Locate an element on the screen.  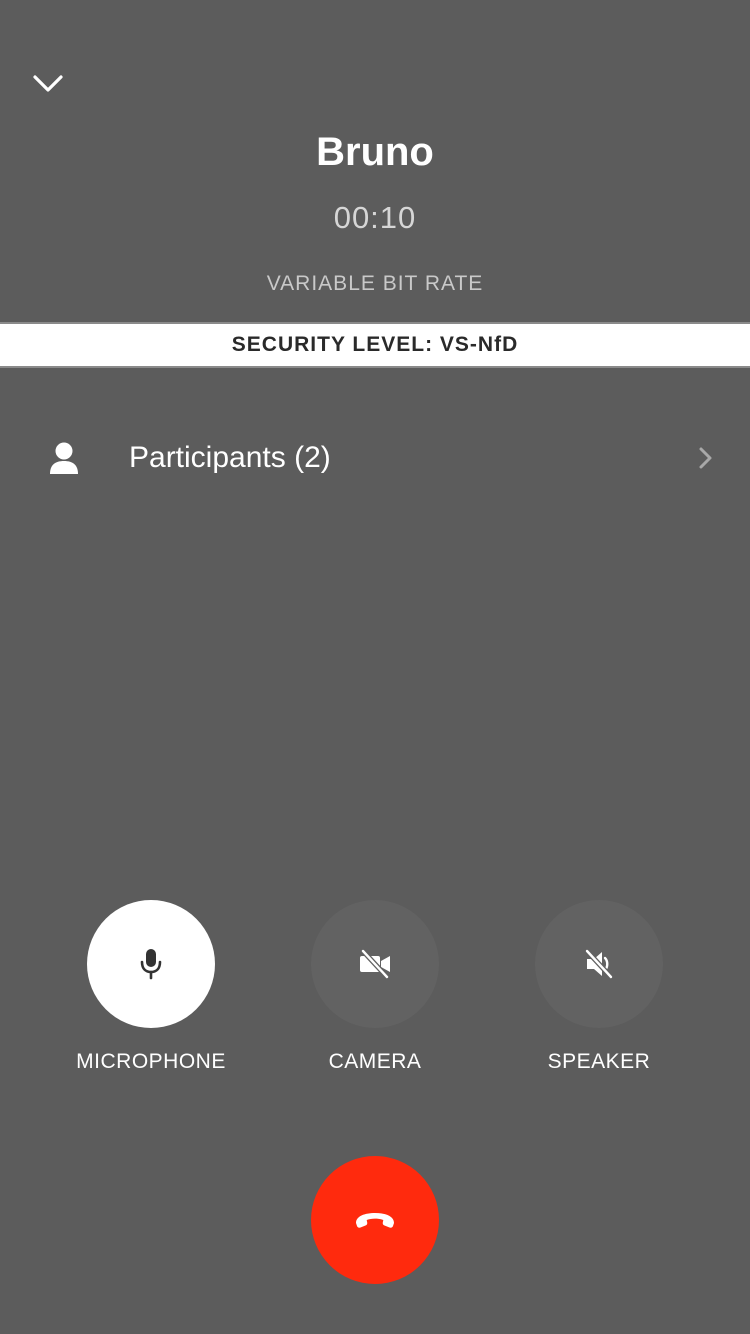
security-level-text: SECURITY LEVEL: VS-NfD is located at coordinates (375, 344).